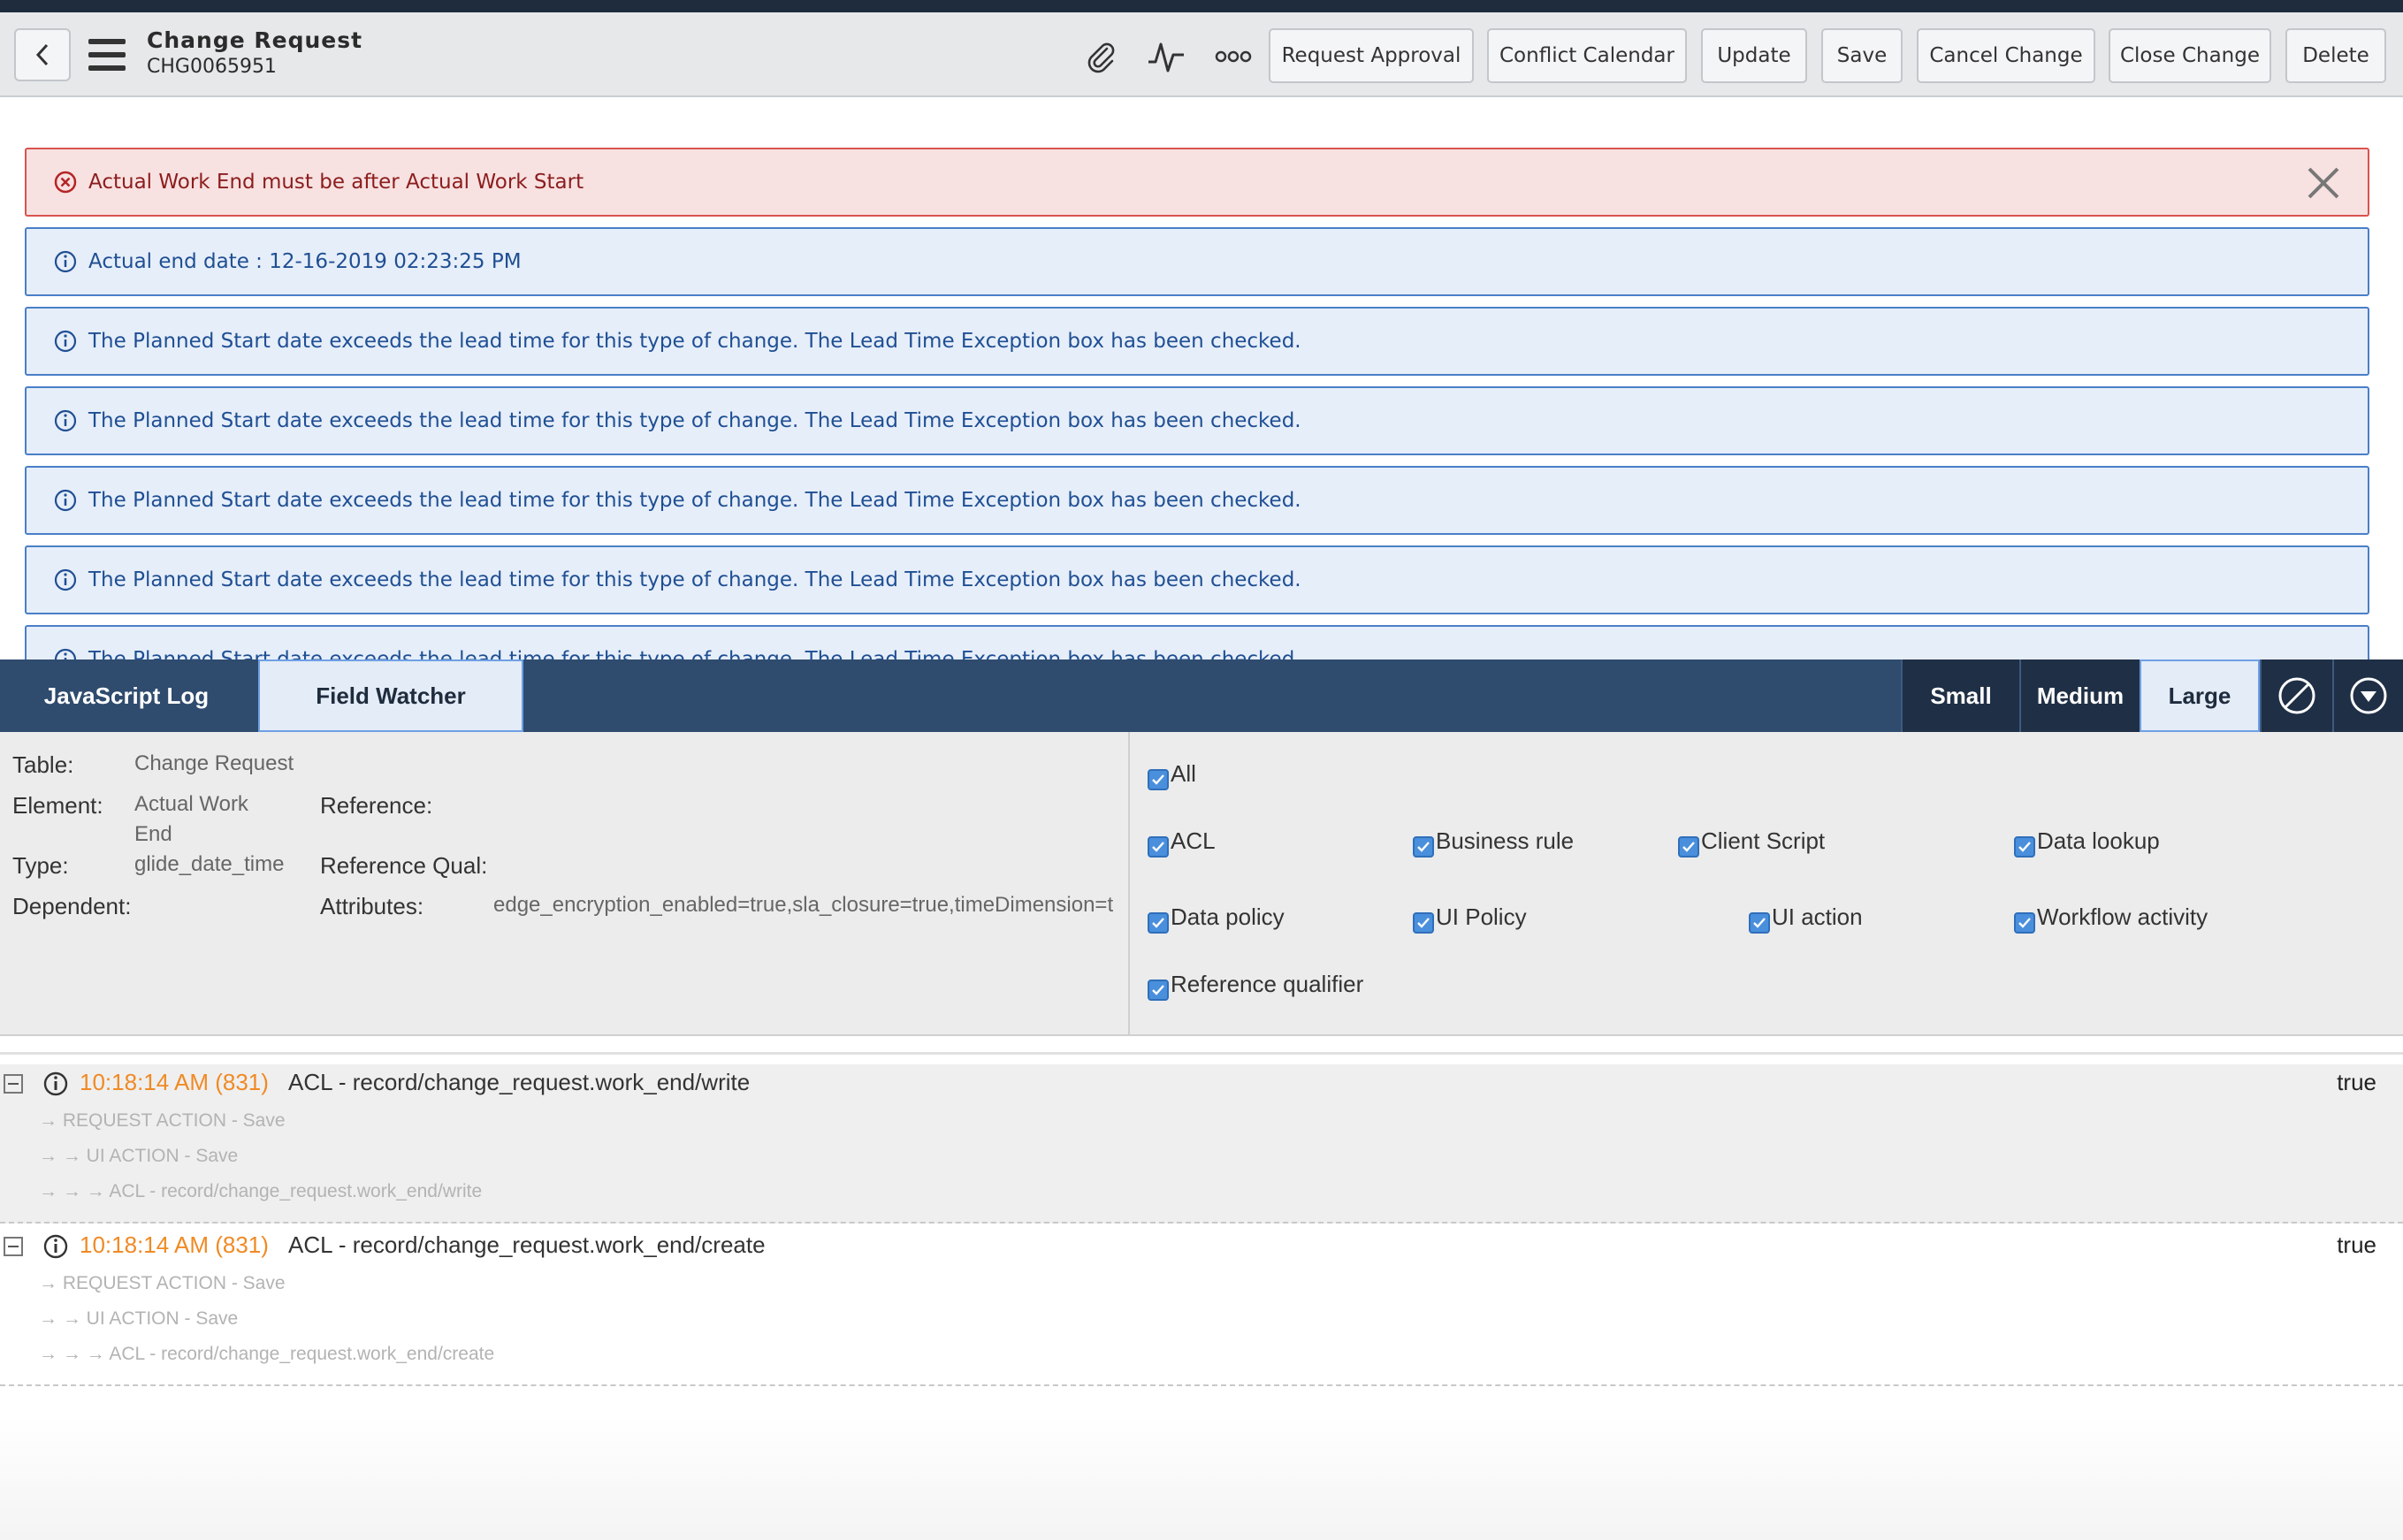 The height and width of the screenshot is (1540, 2403). I want to click on more-options-icon, so click(1234, 57).